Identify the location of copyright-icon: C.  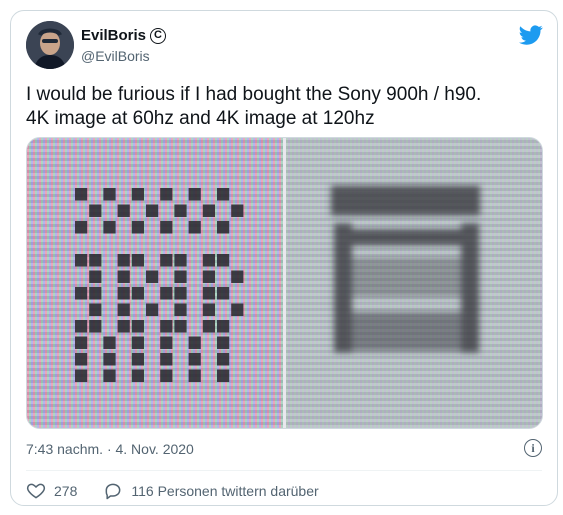
(158, 35).